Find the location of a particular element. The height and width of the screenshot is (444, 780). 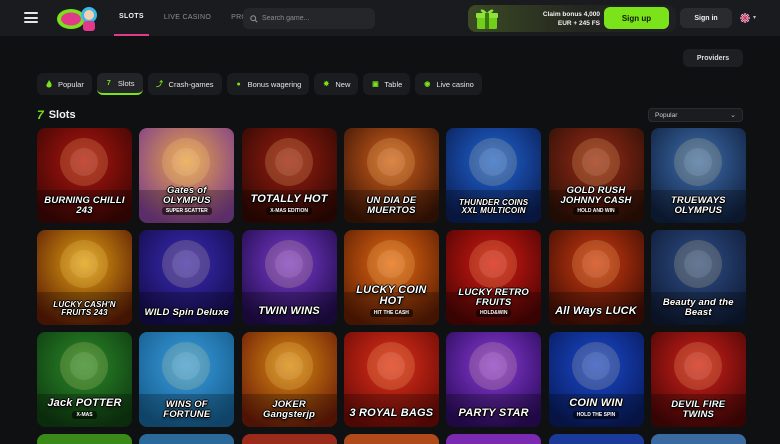

tab-label: New is located at coordinates (343, 84).